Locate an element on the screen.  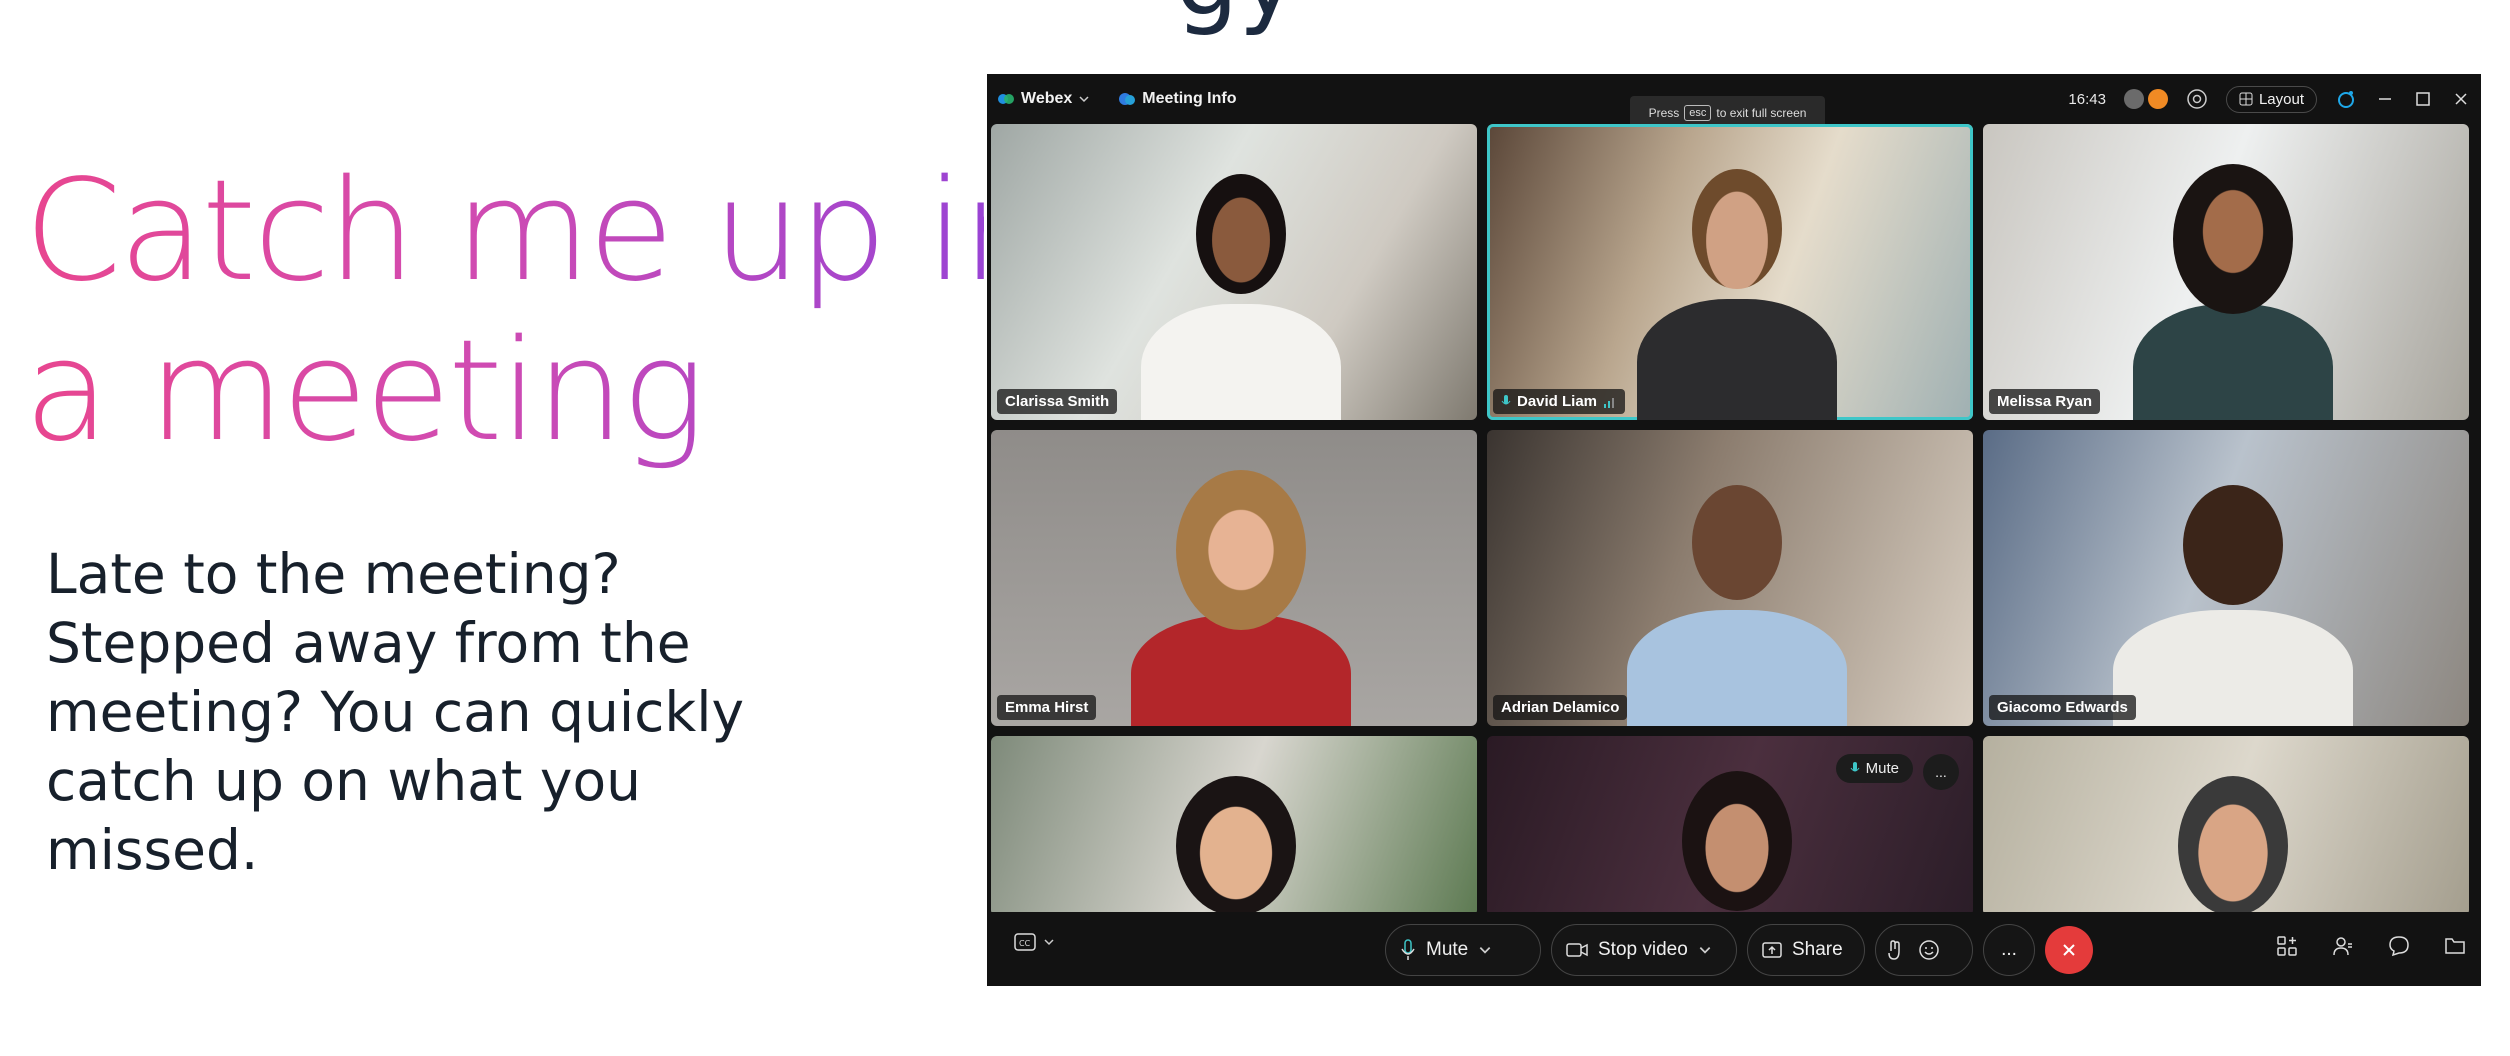
clock-time: 16:43 is located at coordinates (2087, 99).